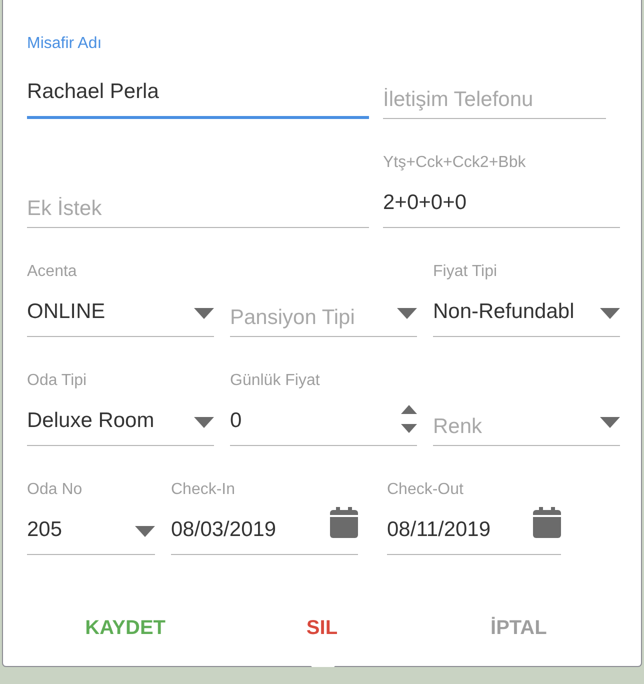 Image resolution: width=644 pixels, height=684 pixels. I want to click on number-field: 0, so click(315, 421).